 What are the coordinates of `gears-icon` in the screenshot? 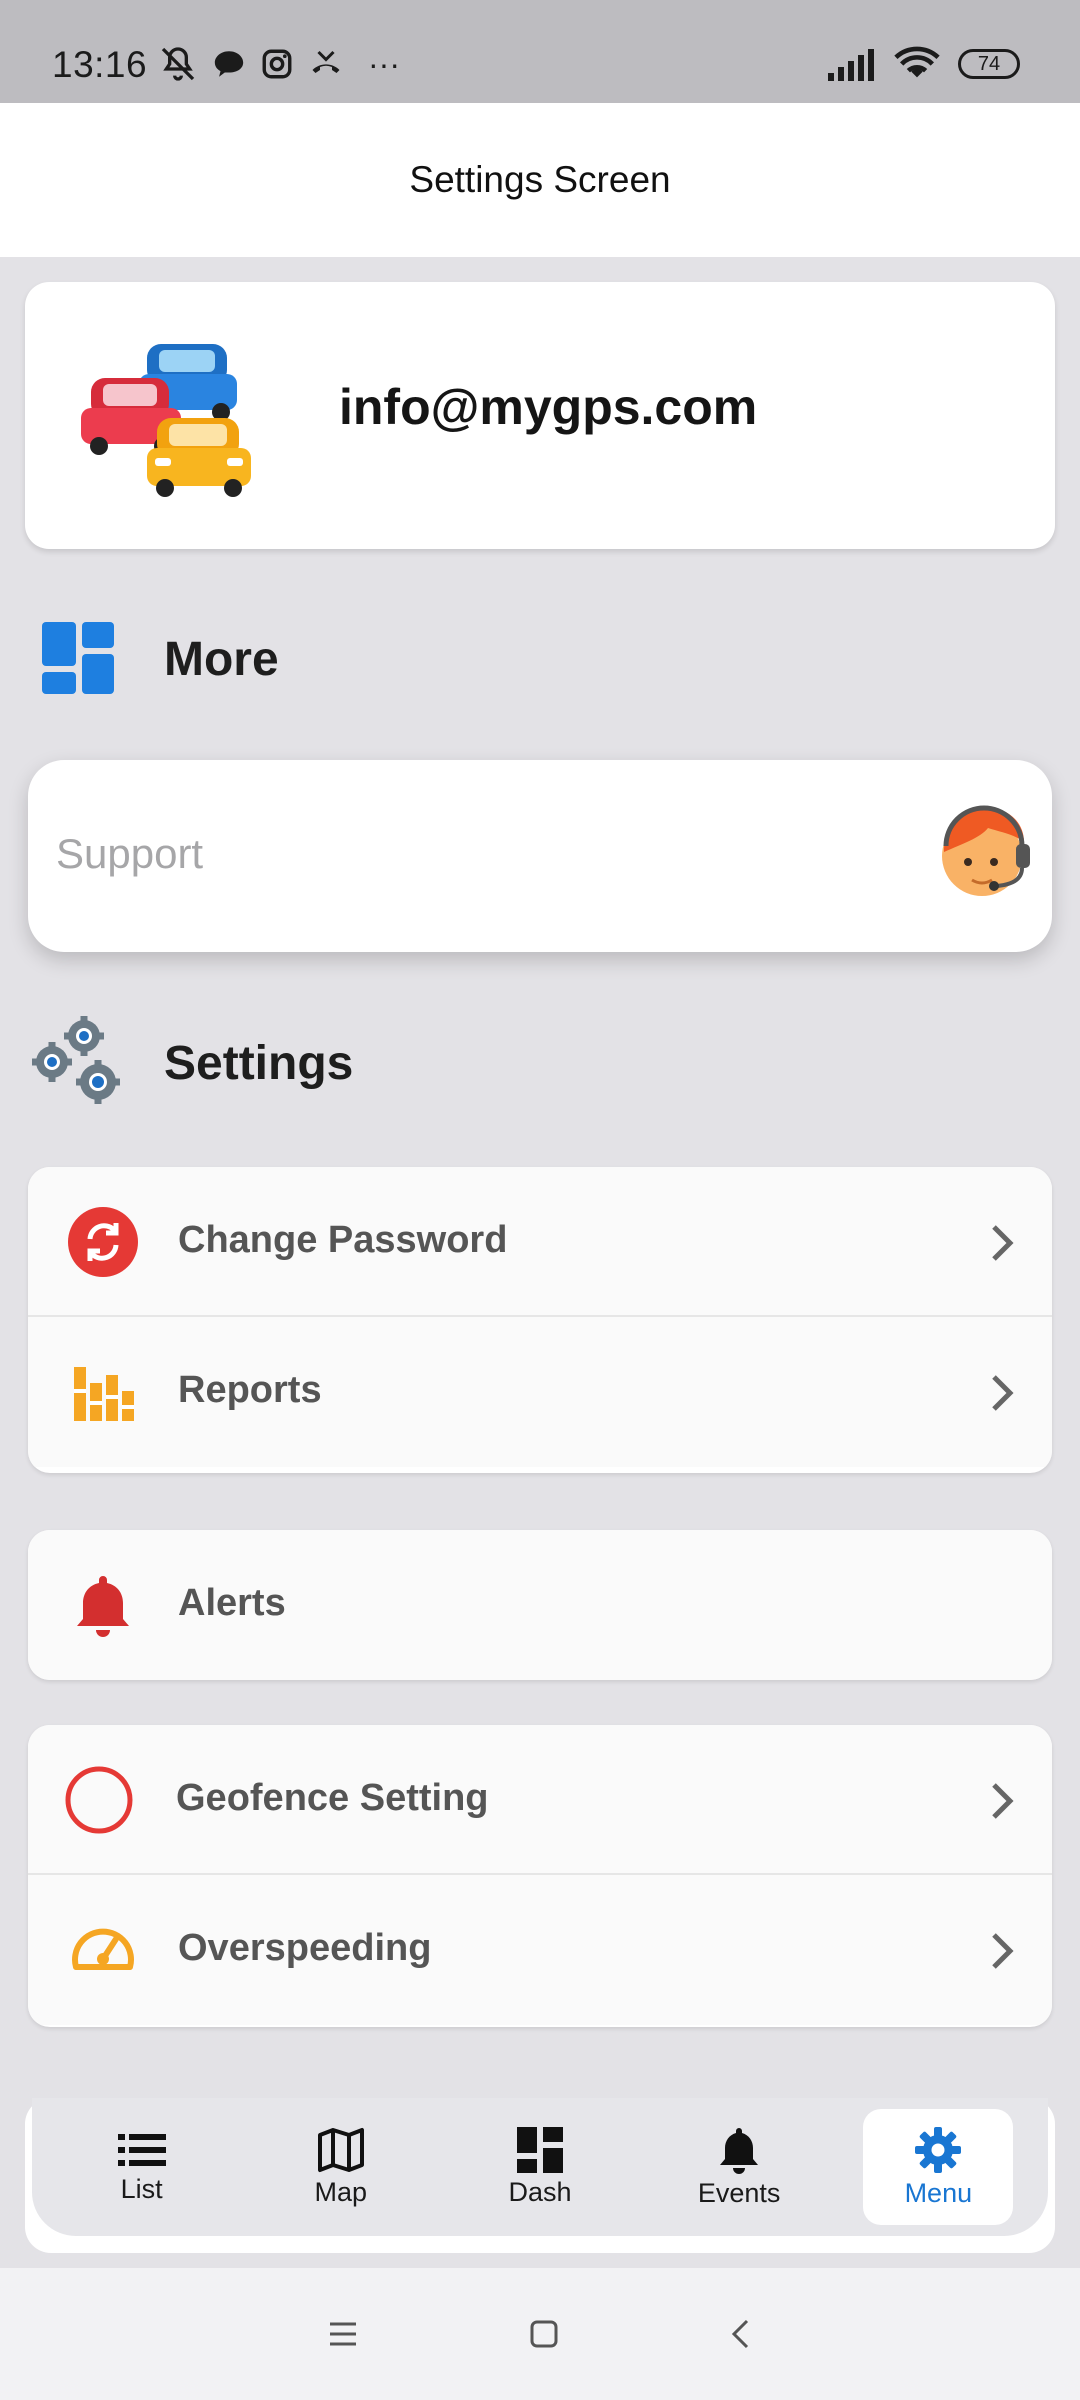 It's located at (76, 1060).